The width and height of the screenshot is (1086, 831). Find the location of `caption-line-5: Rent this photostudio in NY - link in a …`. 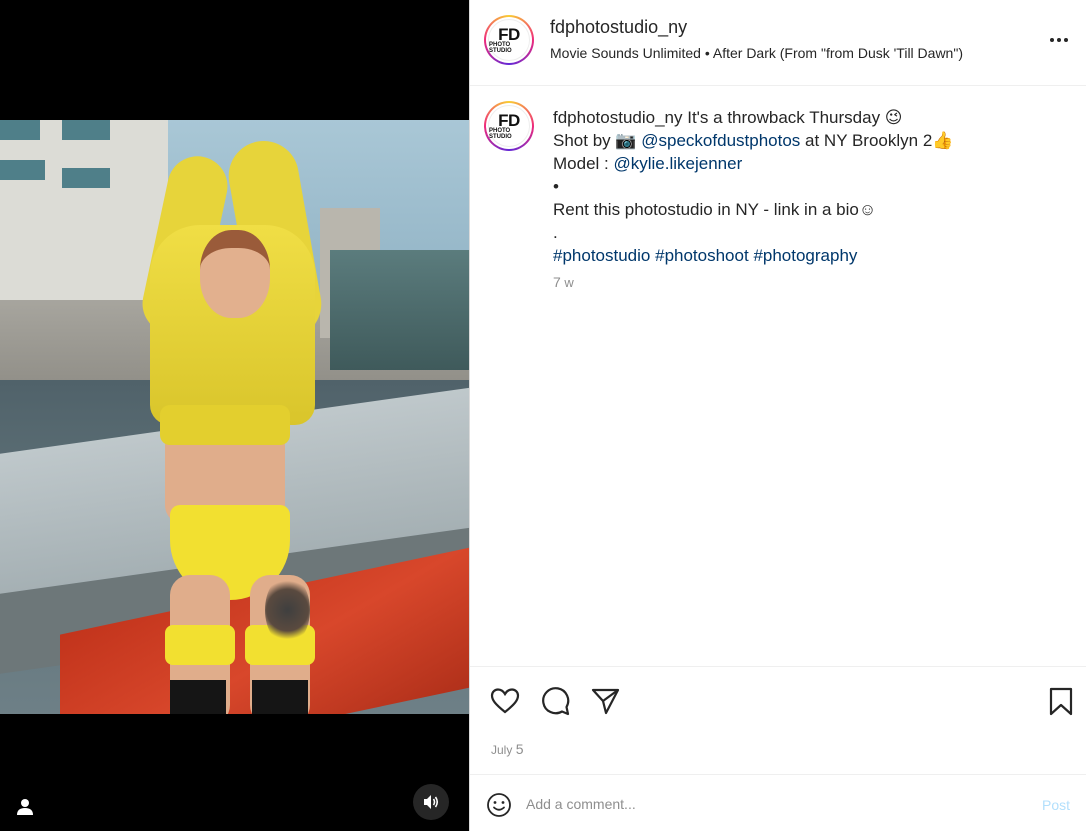

caption-line-5: Rent this photostudio in NY - link in a … is located at coordinates (715, 209).